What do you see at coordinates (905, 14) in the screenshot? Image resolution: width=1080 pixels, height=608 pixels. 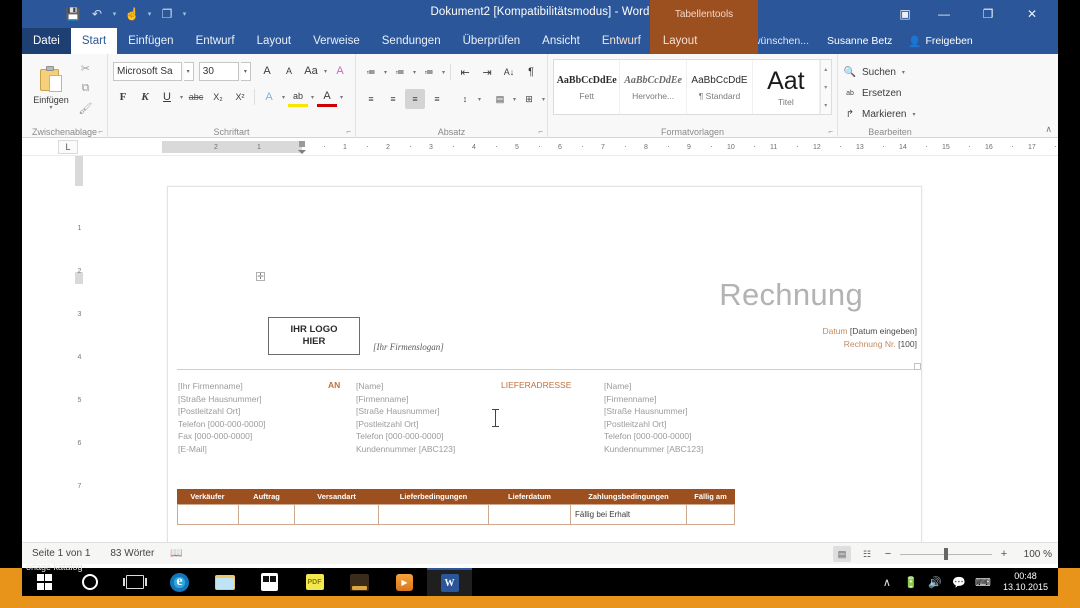 I see `ribbon-display-options-icon: ▣` at bounding box center [905, 14].